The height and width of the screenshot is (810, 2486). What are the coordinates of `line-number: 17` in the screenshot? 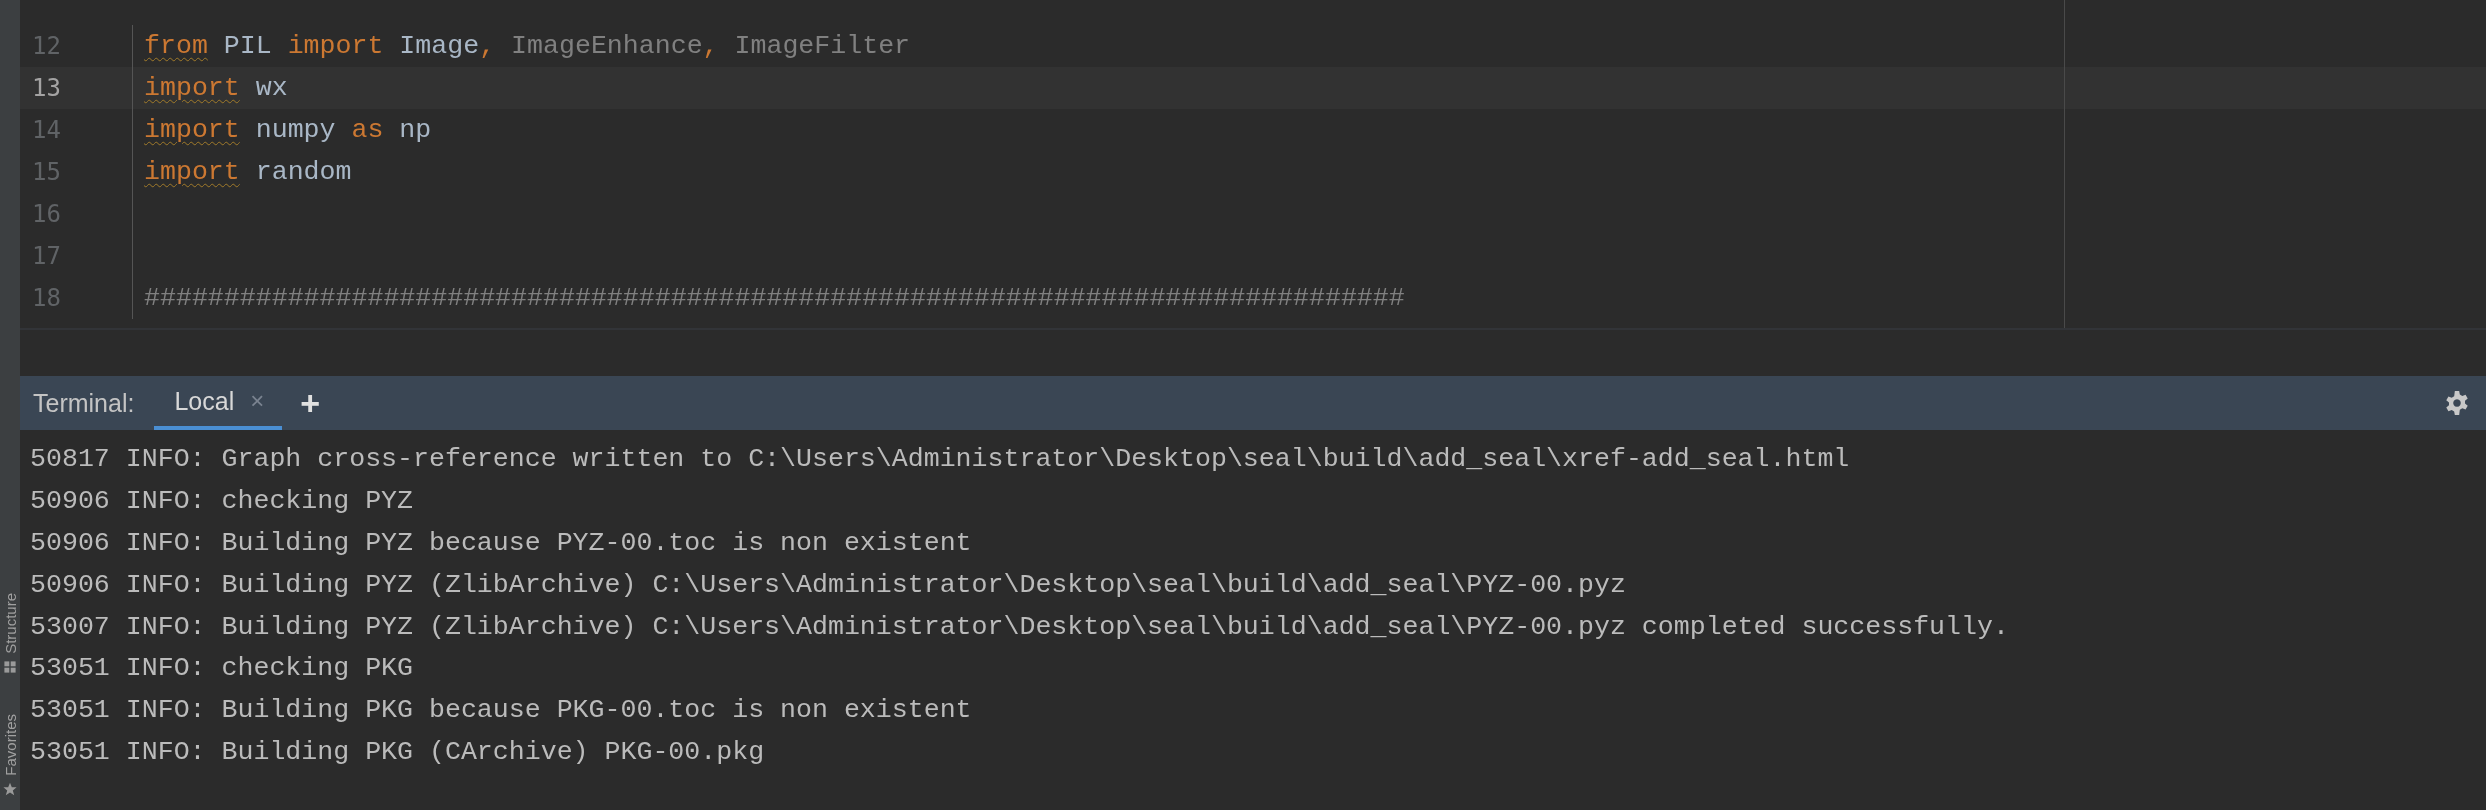 It's located at (46, 256).